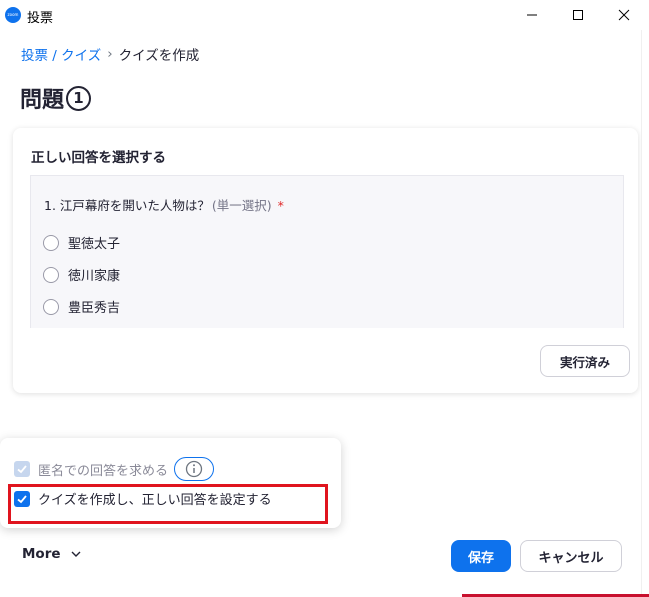 The height and width of the screenshot is (597, 649). What do you see at coordinates (94, 276) in the screenshot?
I see `option-label: 徳川家康` at bounding box center [94, 276].